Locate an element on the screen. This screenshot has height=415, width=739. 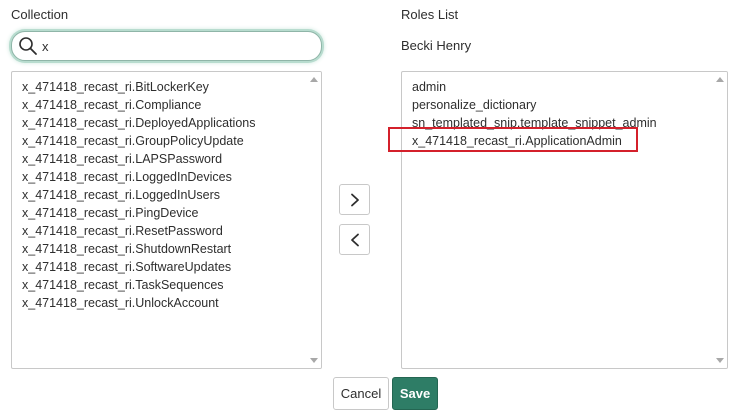
cancel-button: Cancel is located at coordinates (361, 393).